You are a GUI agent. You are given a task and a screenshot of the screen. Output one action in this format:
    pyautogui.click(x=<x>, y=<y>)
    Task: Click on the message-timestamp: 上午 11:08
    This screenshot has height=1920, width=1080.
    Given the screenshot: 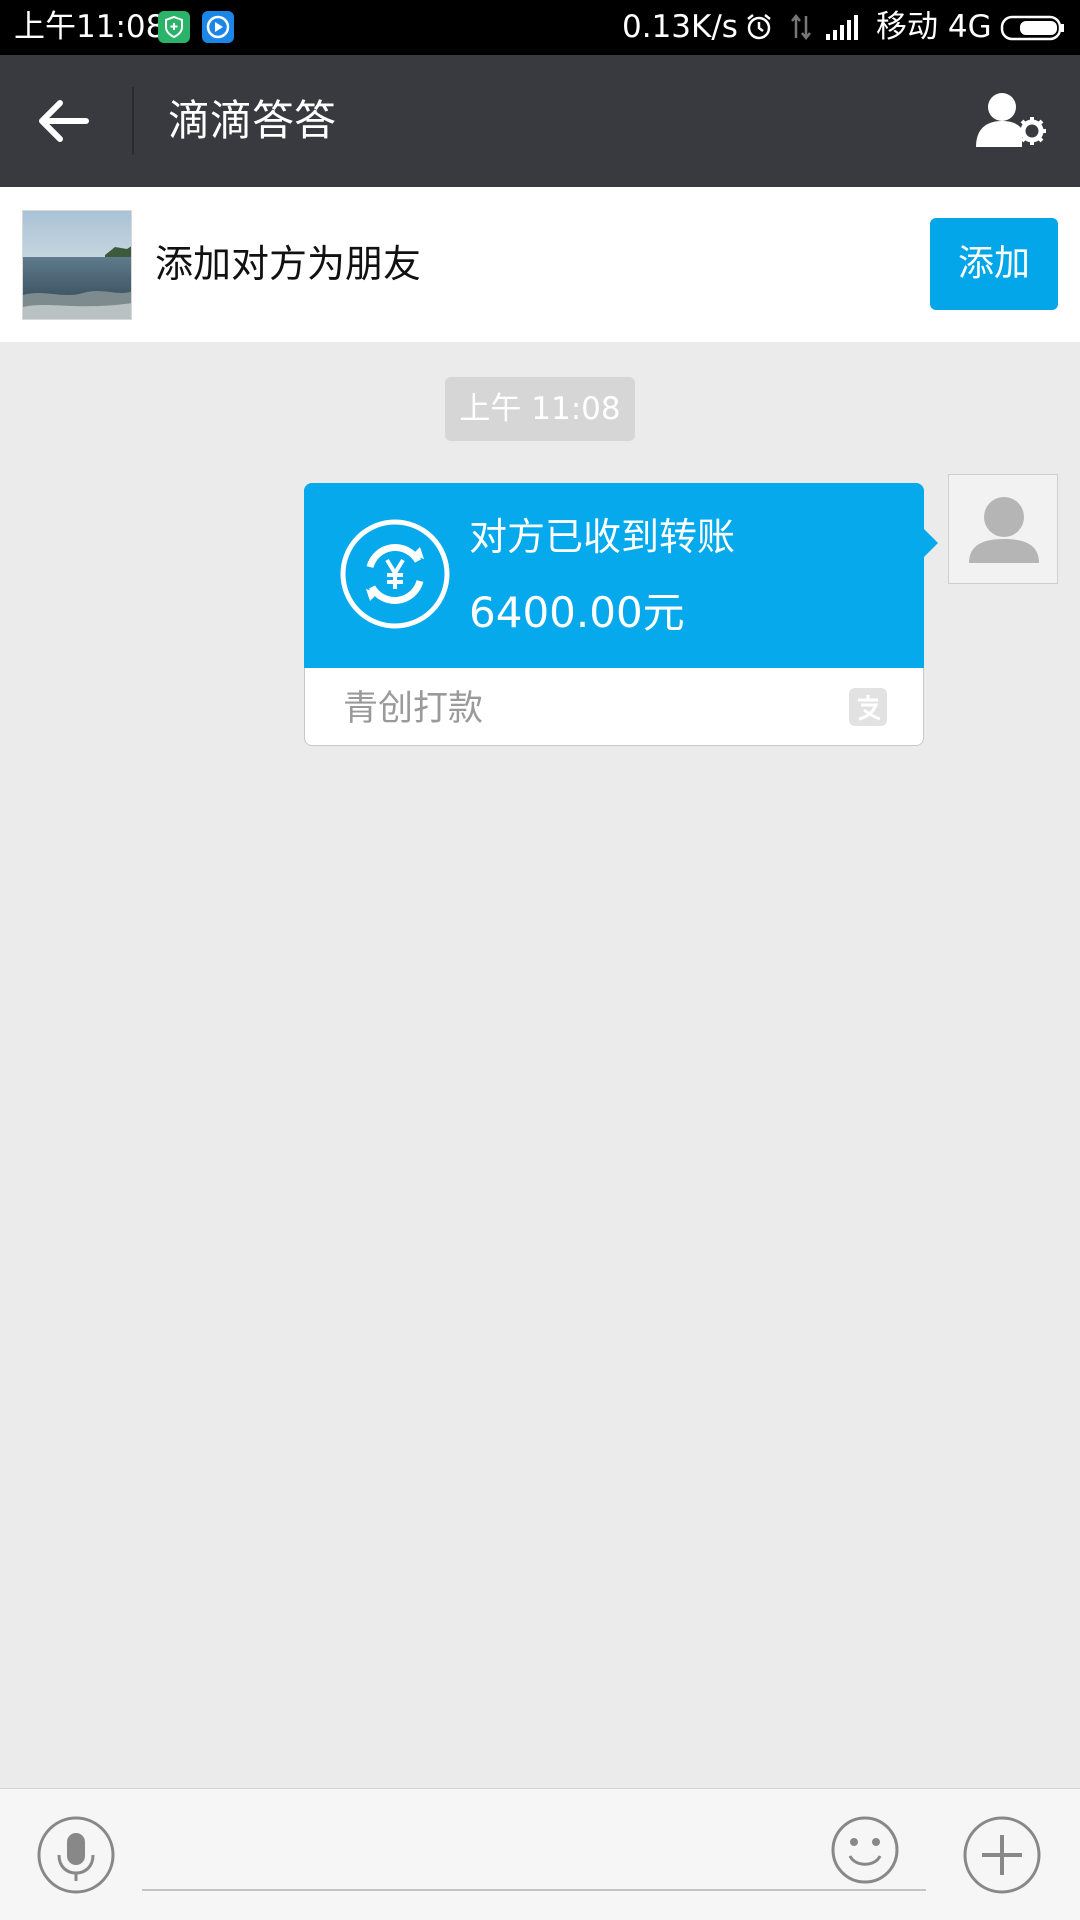 What is the action you would take?
    pyautogui.click(x=540, y=409)
    